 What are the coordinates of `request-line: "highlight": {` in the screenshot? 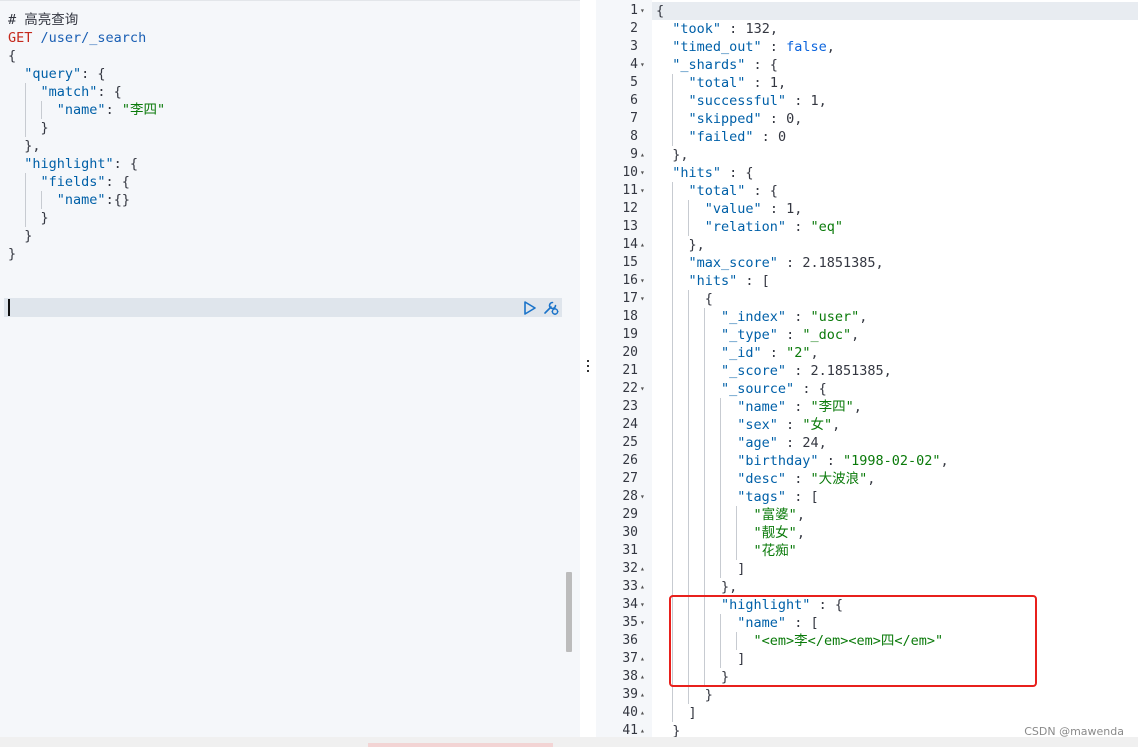 It's located at (81, 164).